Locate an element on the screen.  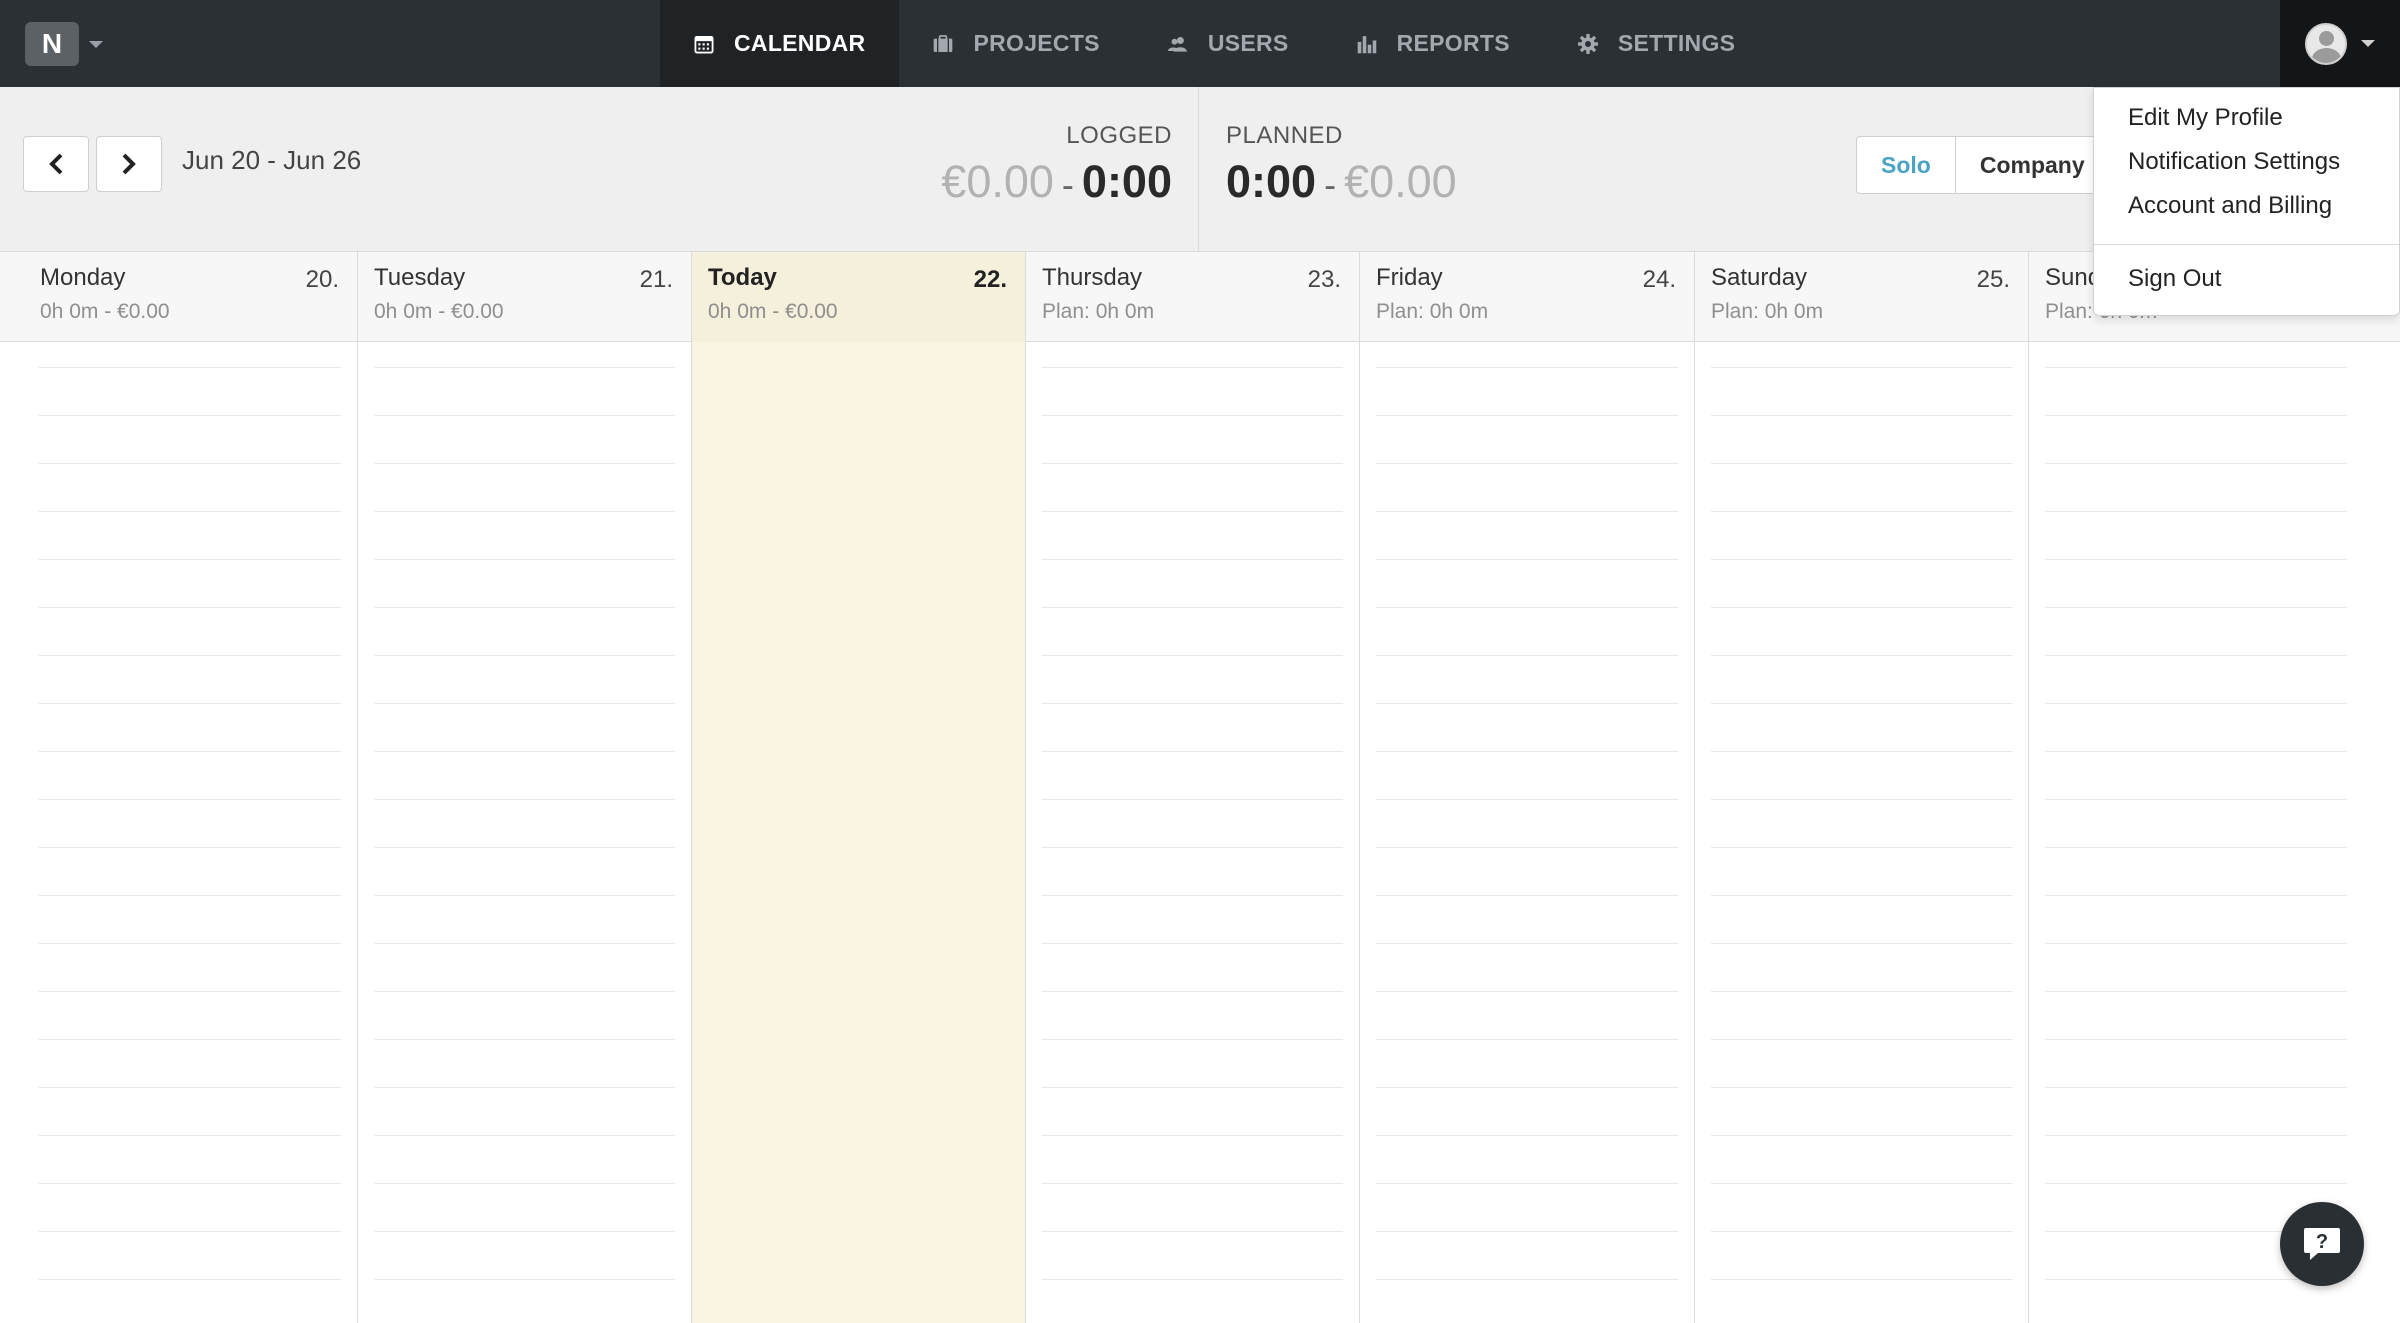
logged-summary: LOGGED €0.00-0:00 is located at coordinates (1056, 165).